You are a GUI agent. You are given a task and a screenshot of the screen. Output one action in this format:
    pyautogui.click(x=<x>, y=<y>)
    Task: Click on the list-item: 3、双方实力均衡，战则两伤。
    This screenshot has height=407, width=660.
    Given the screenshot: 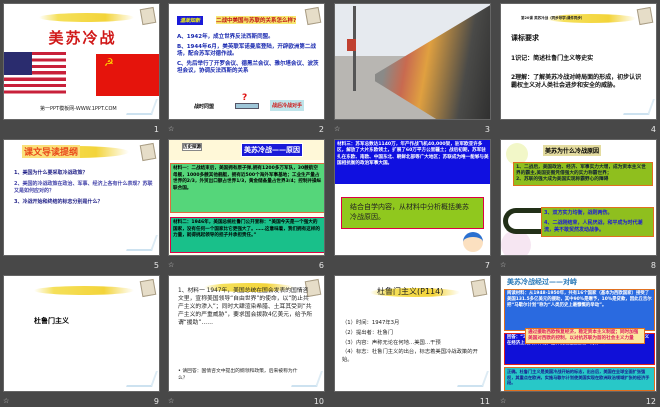 What is the action you would take?
    pyautogui.click(x=578, y=213)
    